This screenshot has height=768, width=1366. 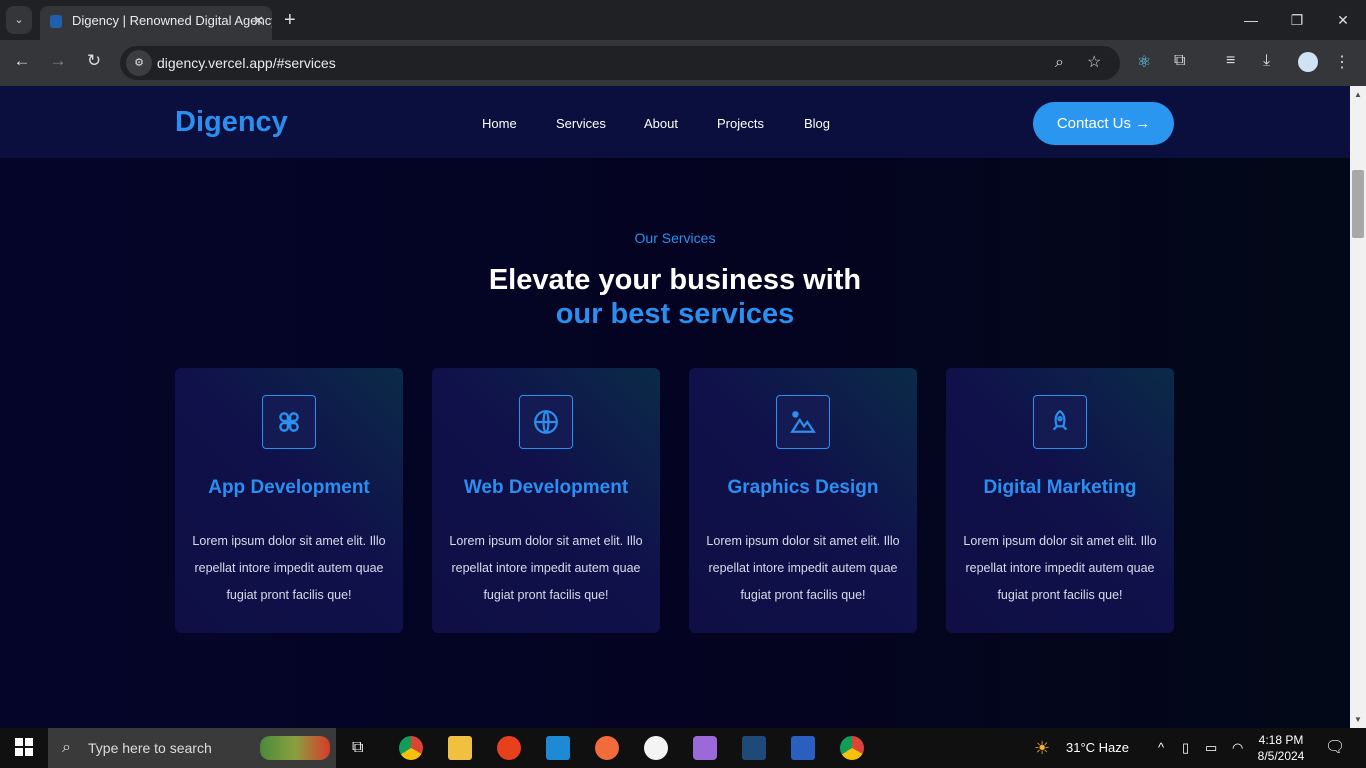 I want to click on profile-avatar, so click(x=1308, y=62).